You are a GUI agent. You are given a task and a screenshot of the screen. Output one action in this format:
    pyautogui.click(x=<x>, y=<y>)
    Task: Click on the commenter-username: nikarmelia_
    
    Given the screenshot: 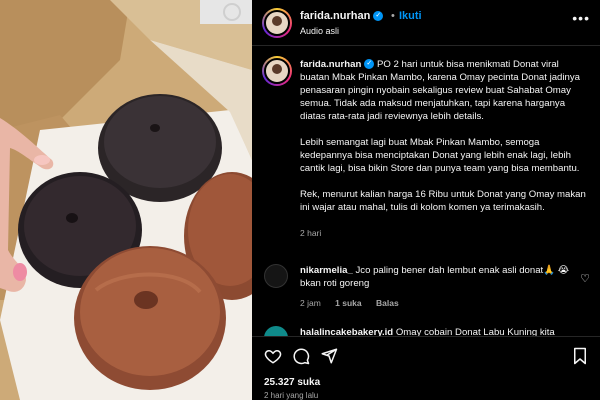 What is the action you would take?
    pyautogui.click(x=326, y=270)
    